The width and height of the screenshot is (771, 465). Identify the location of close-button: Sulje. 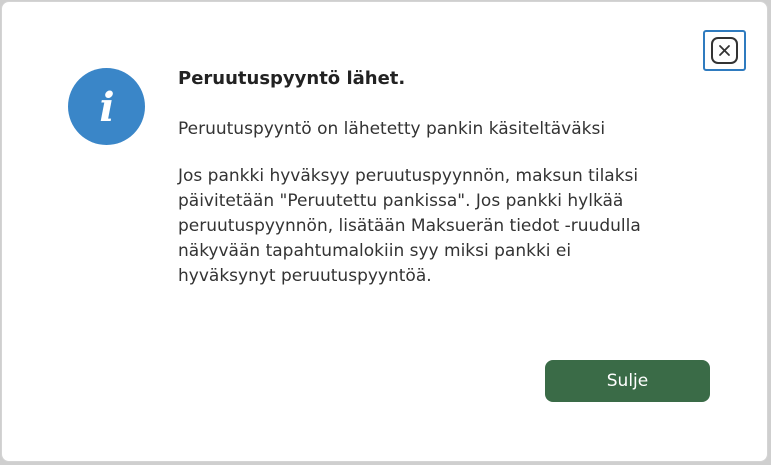
(627, 381).